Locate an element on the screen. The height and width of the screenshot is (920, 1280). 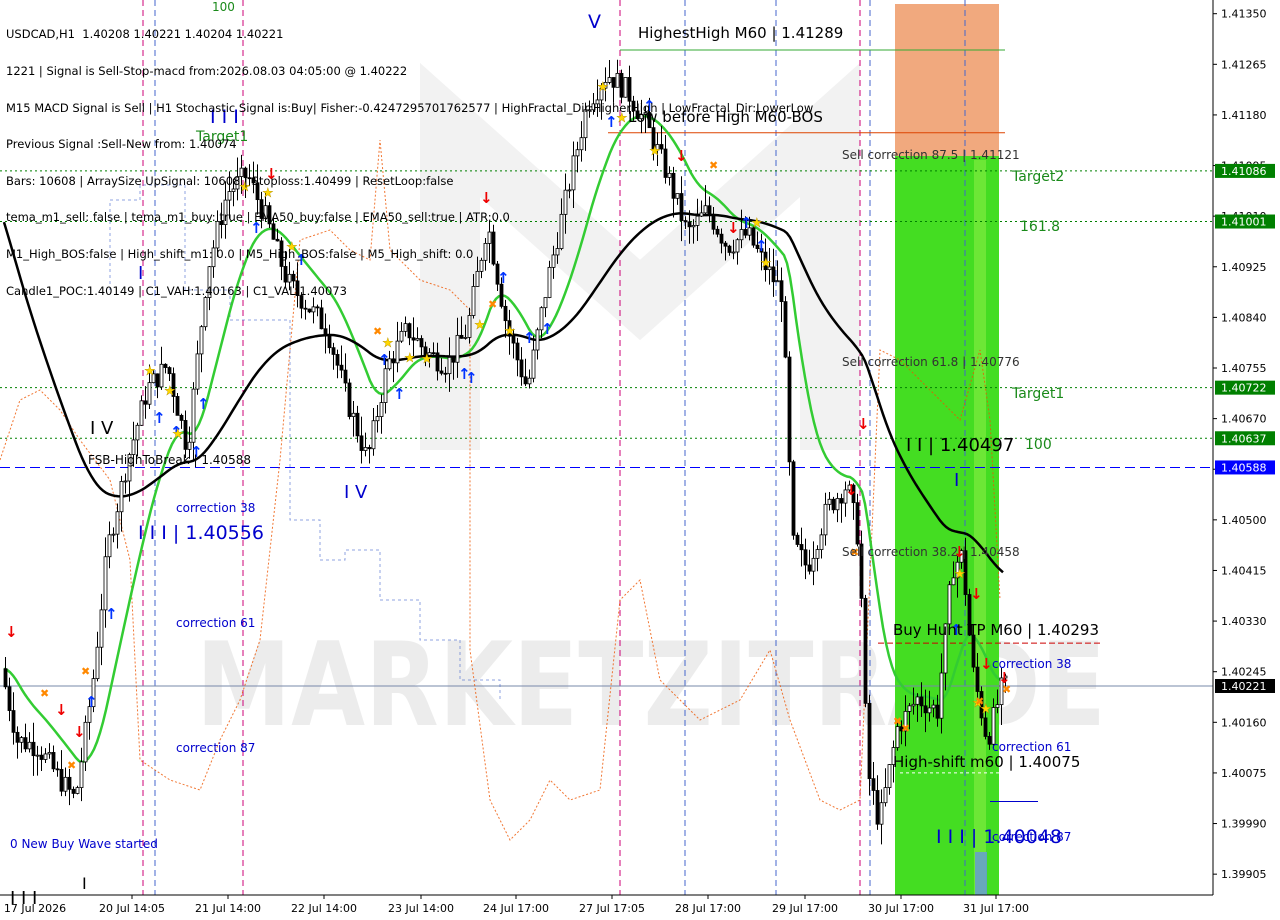
chart-annotation: Buy Hunt TP M60 | 1.40293 is located at coordinates (996, 630).